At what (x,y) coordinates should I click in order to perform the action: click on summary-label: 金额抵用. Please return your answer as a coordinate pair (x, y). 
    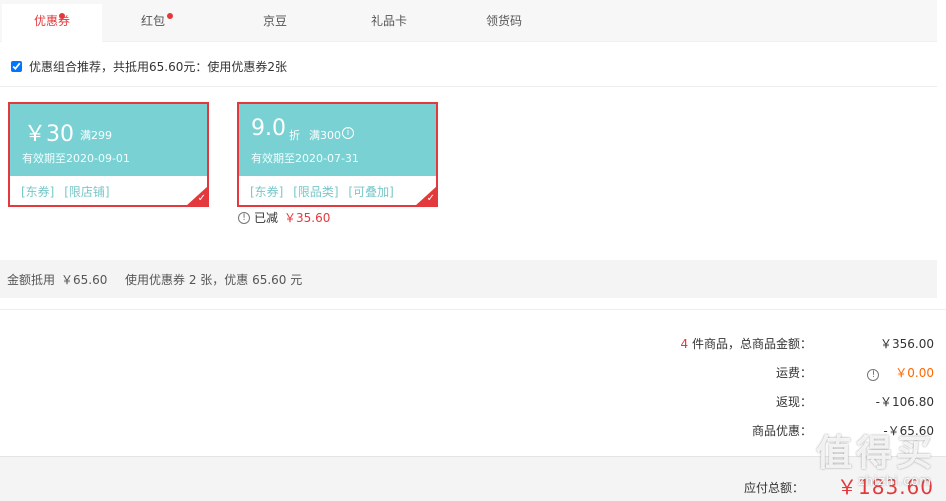
    Looking at the image, I should click on (31, 280).